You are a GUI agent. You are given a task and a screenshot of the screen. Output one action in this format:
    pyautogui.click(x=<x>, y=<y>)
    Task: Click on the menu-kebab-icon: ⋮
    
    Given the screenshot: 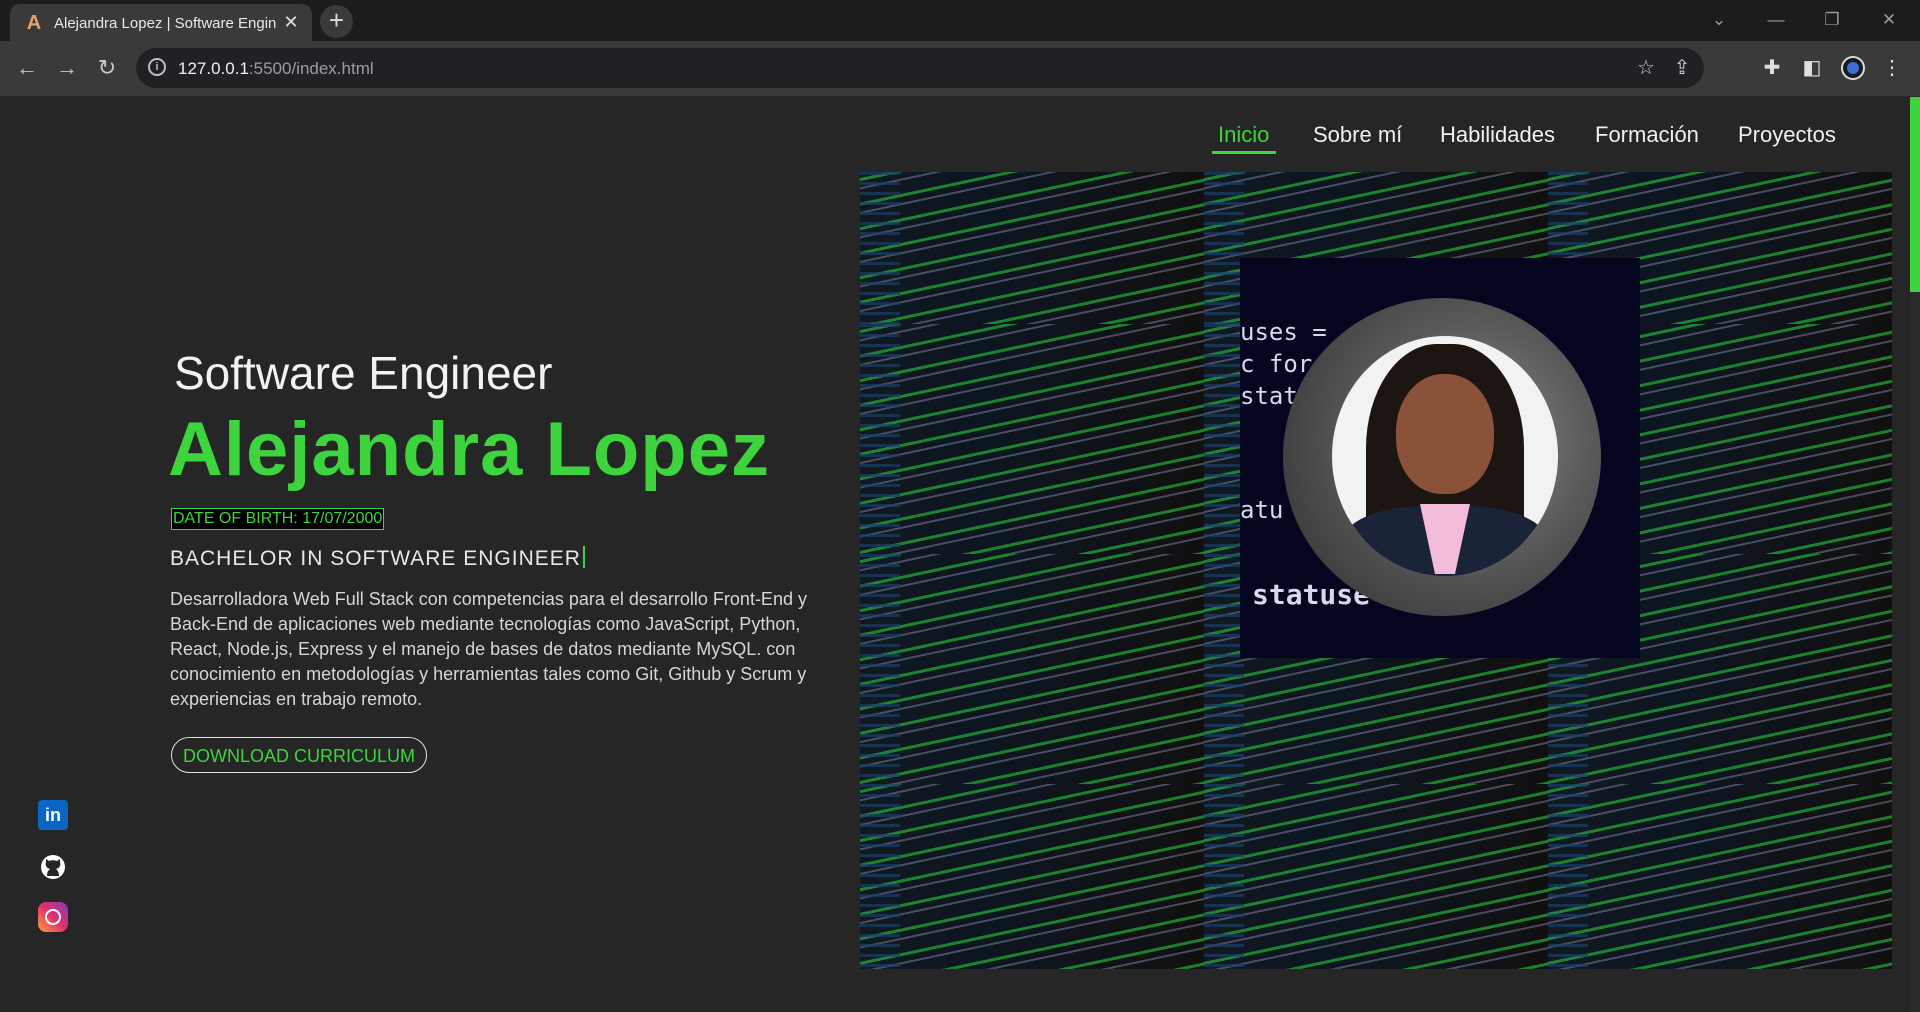 What is the action you would take?
    pyautogui.click(x=1892, y=68)
    